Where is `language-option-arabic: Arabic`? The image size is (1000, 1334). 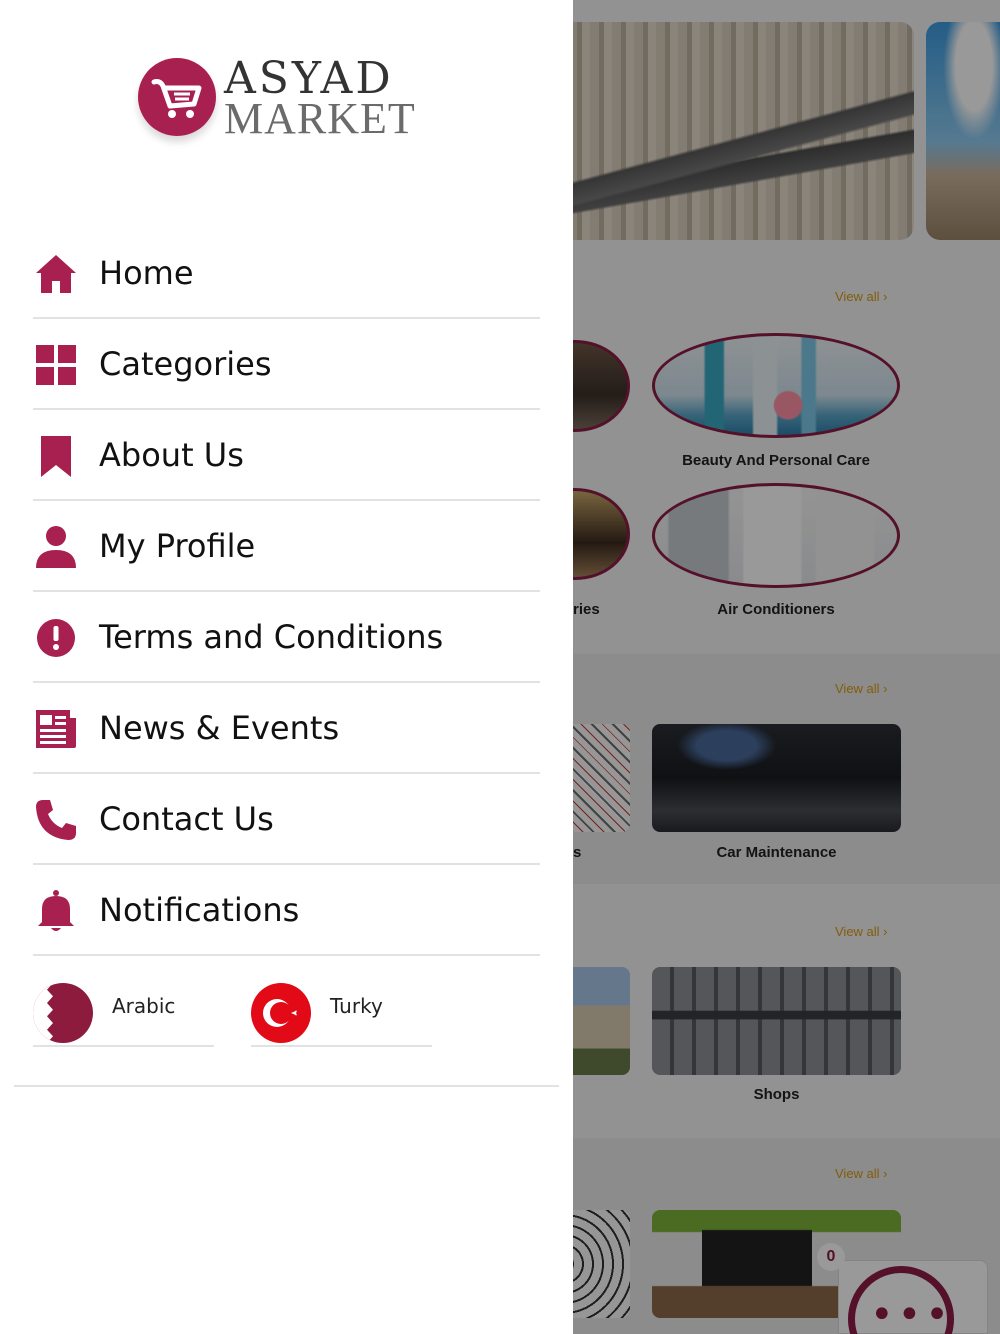
language-option-arabic: Arabic is located at coordinates (123, 1015).